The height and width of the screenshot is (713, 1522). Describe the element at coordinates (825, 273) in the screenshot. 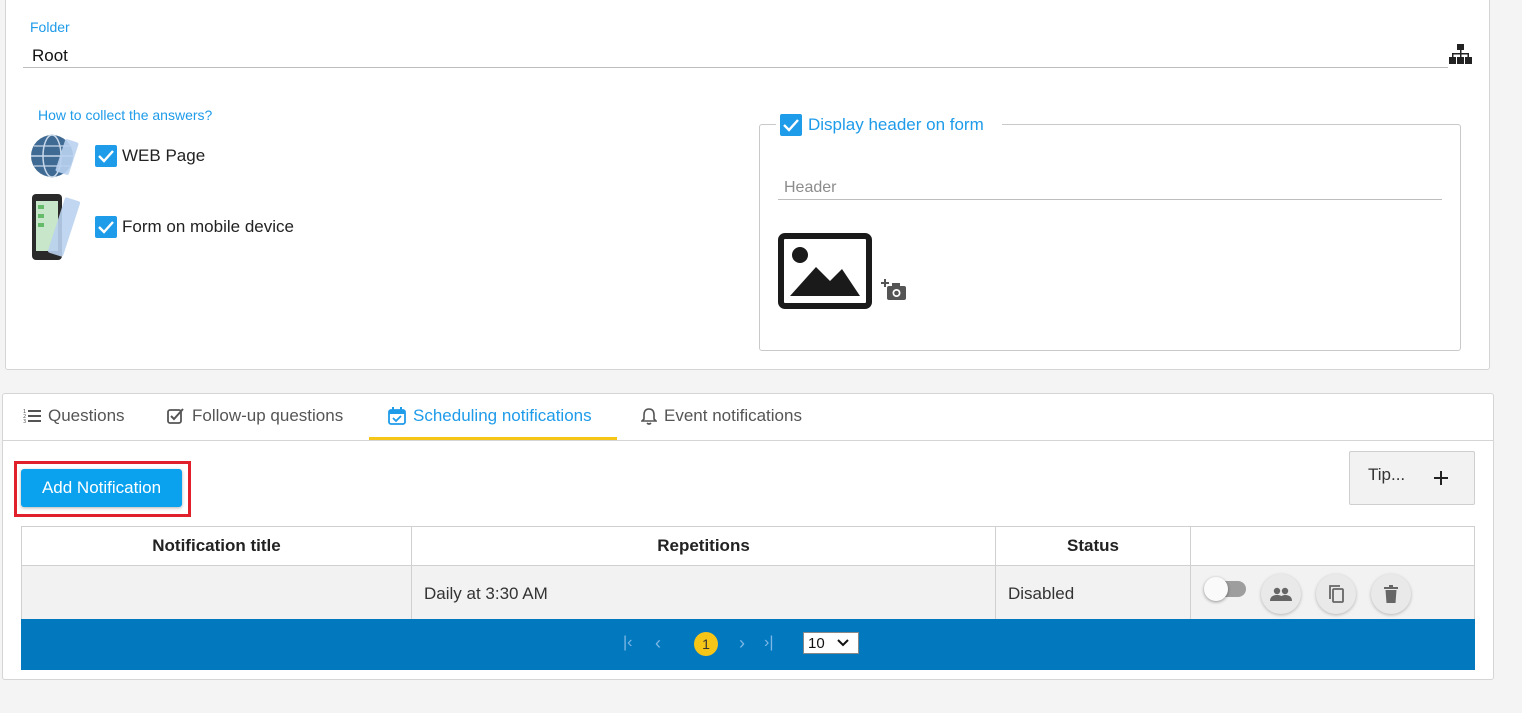

I see `image-placeholder-icon` at that location.